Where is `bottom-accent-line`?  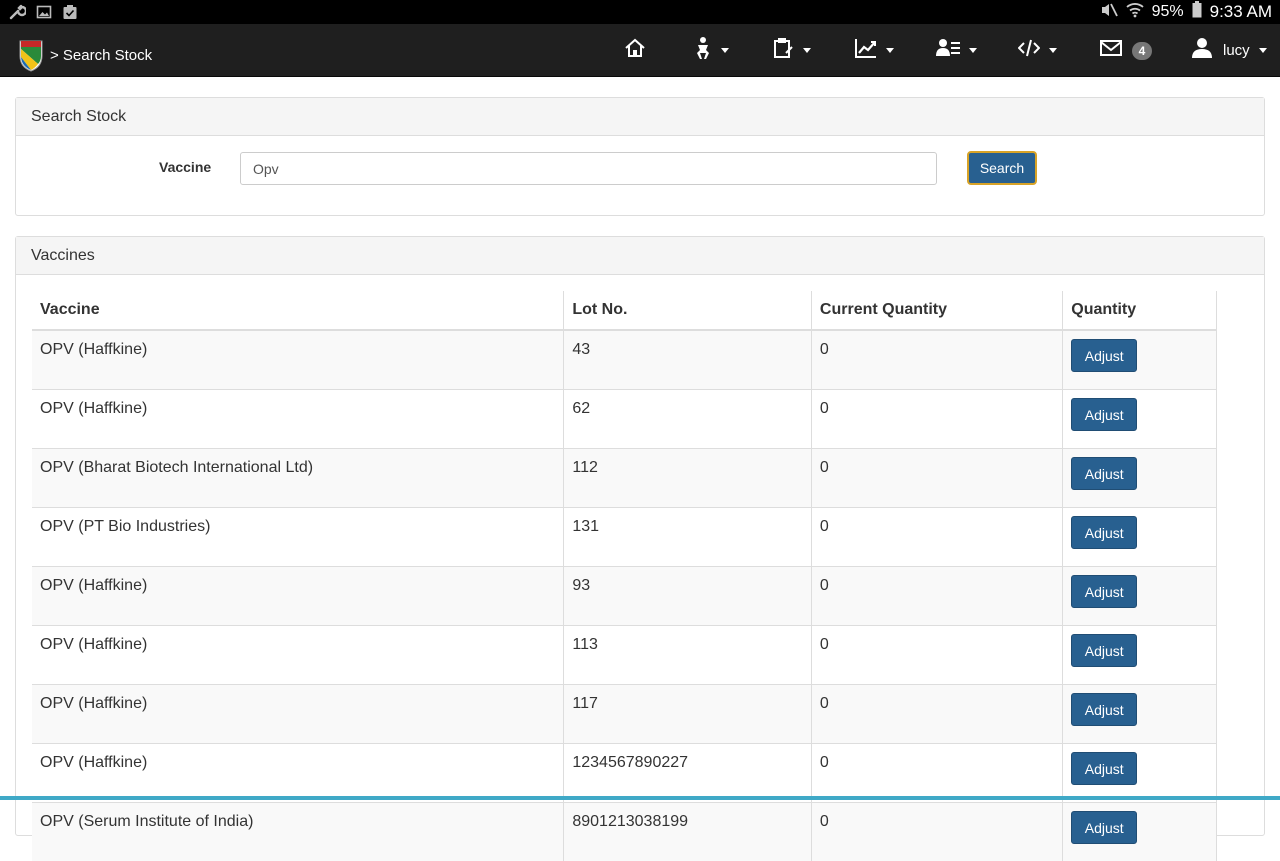 bottom-accent-line is located at coordinates (640, 798).